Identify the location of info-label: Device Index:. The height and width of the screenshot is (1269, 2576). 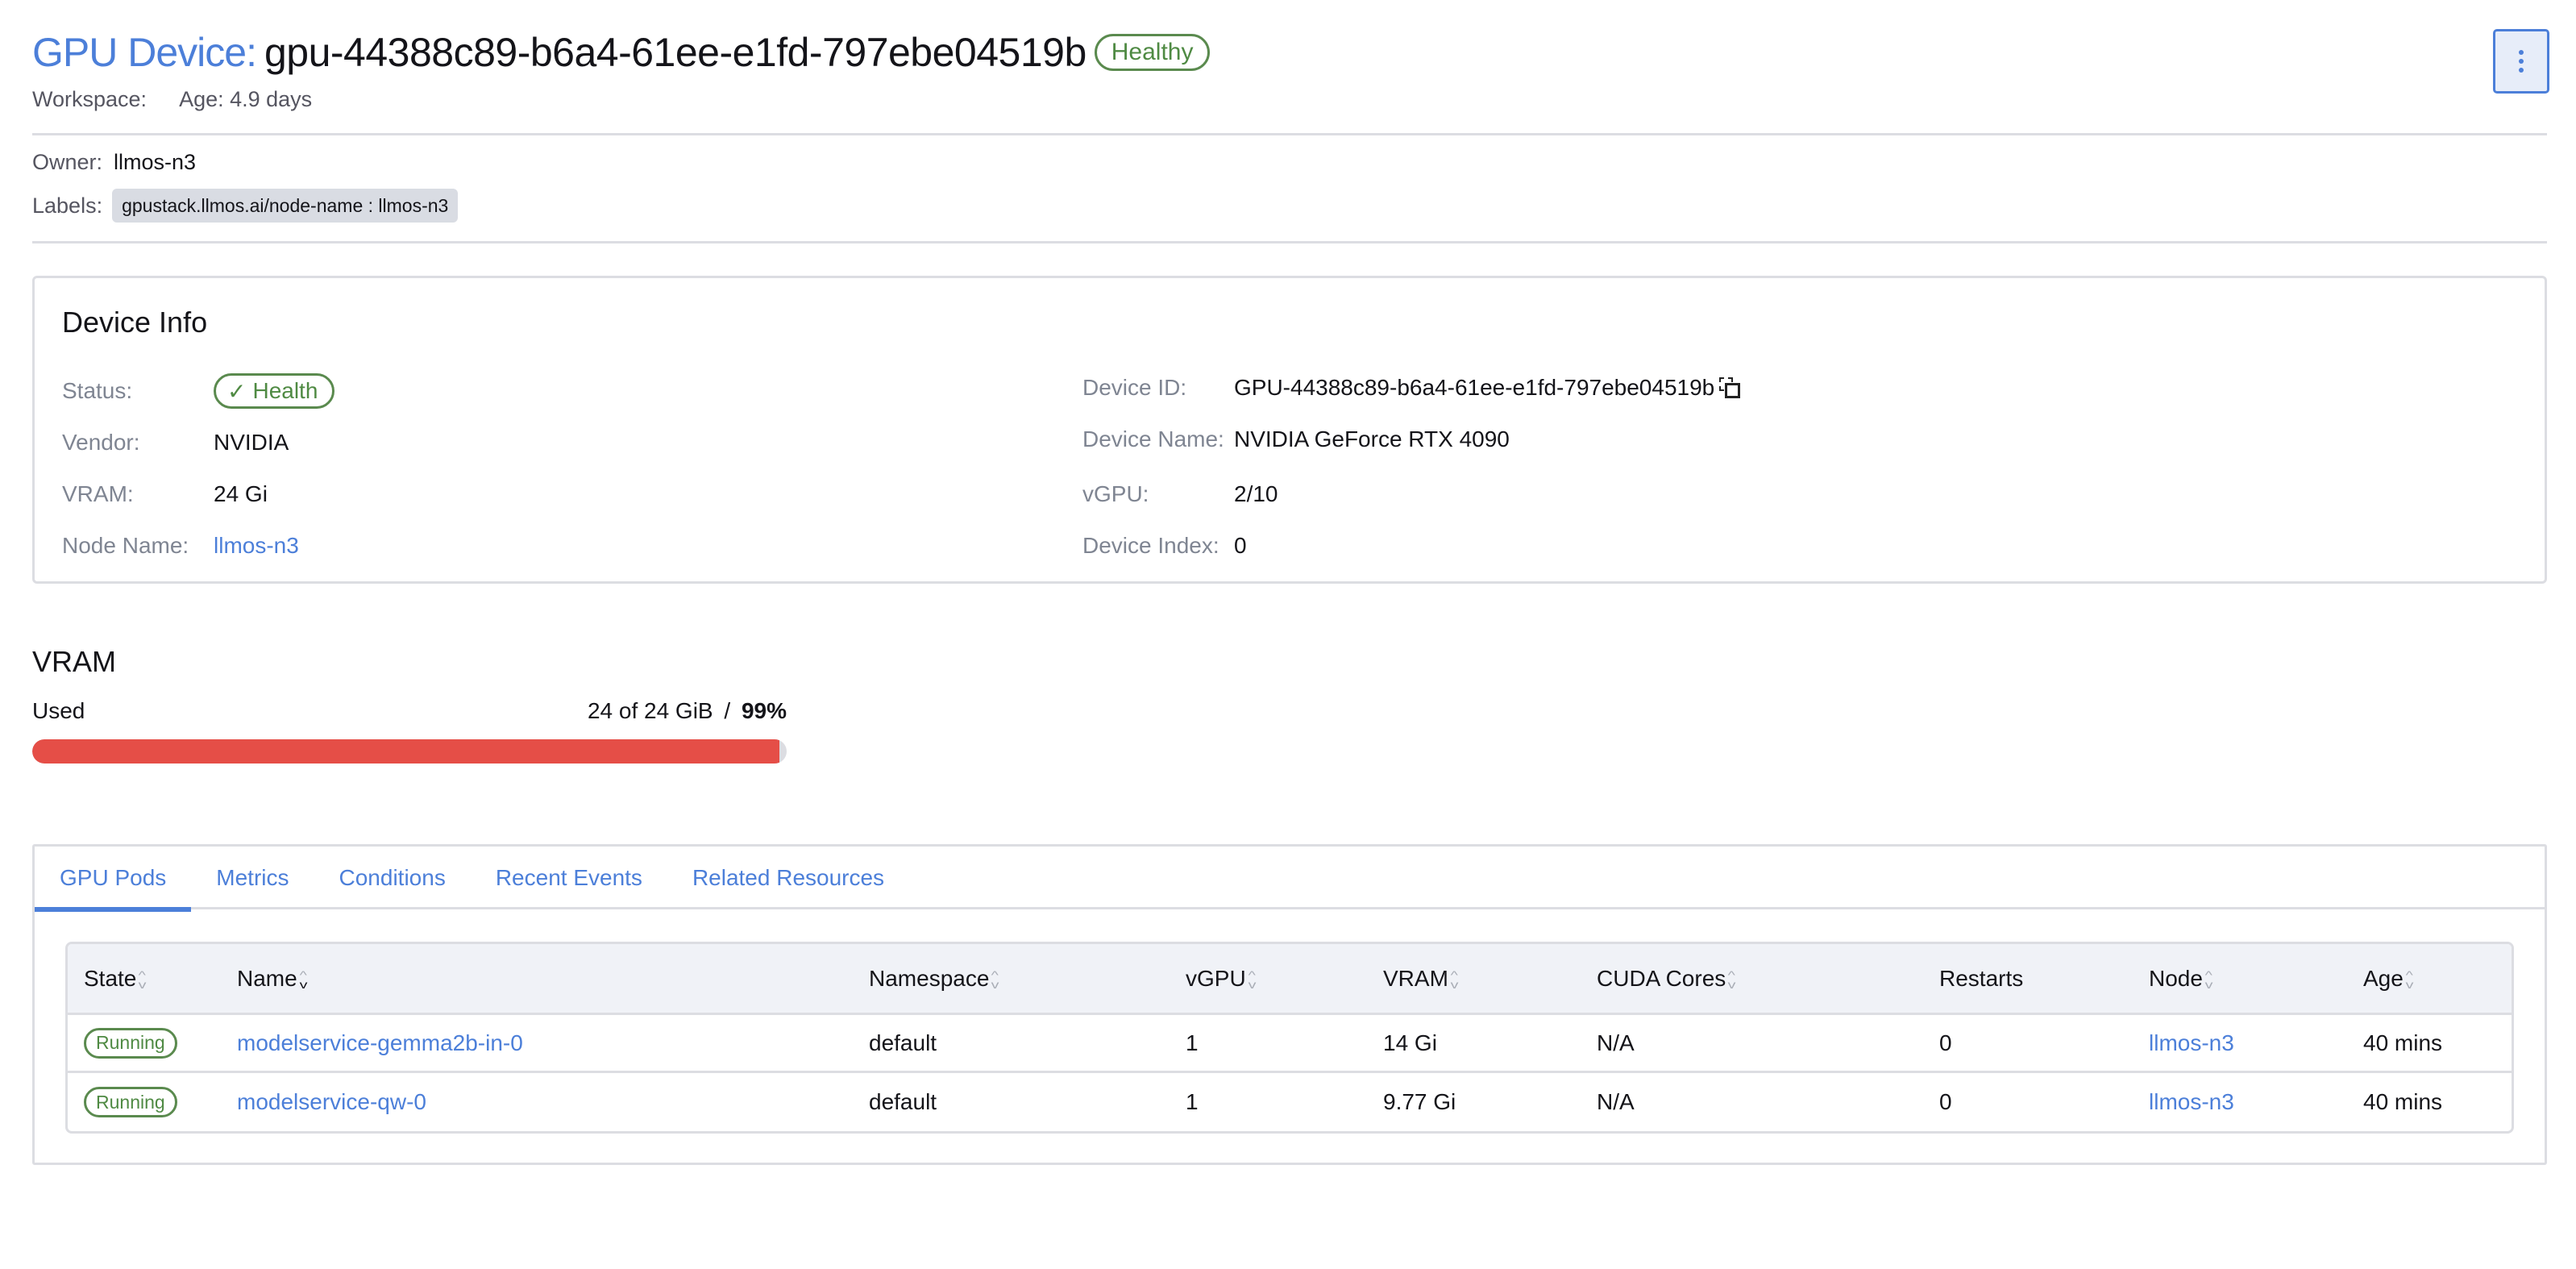
(1150, 545).